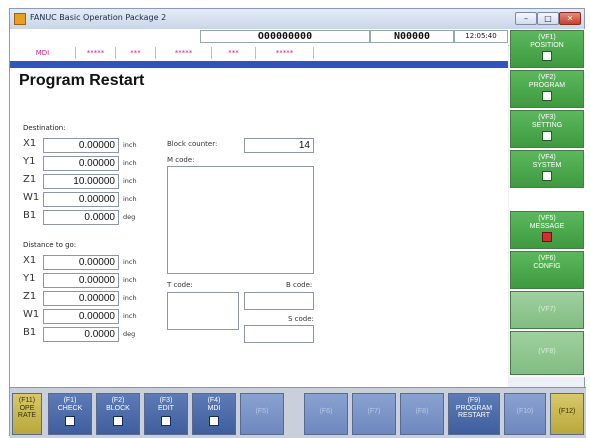 Image resolution: width=590 pixels, height=438 pixels. What do you see at coordinates (297, 37) in the screenshot?
I see `status-row: O00000000 N00000 12:05:40` at bounding box center [297, 37].